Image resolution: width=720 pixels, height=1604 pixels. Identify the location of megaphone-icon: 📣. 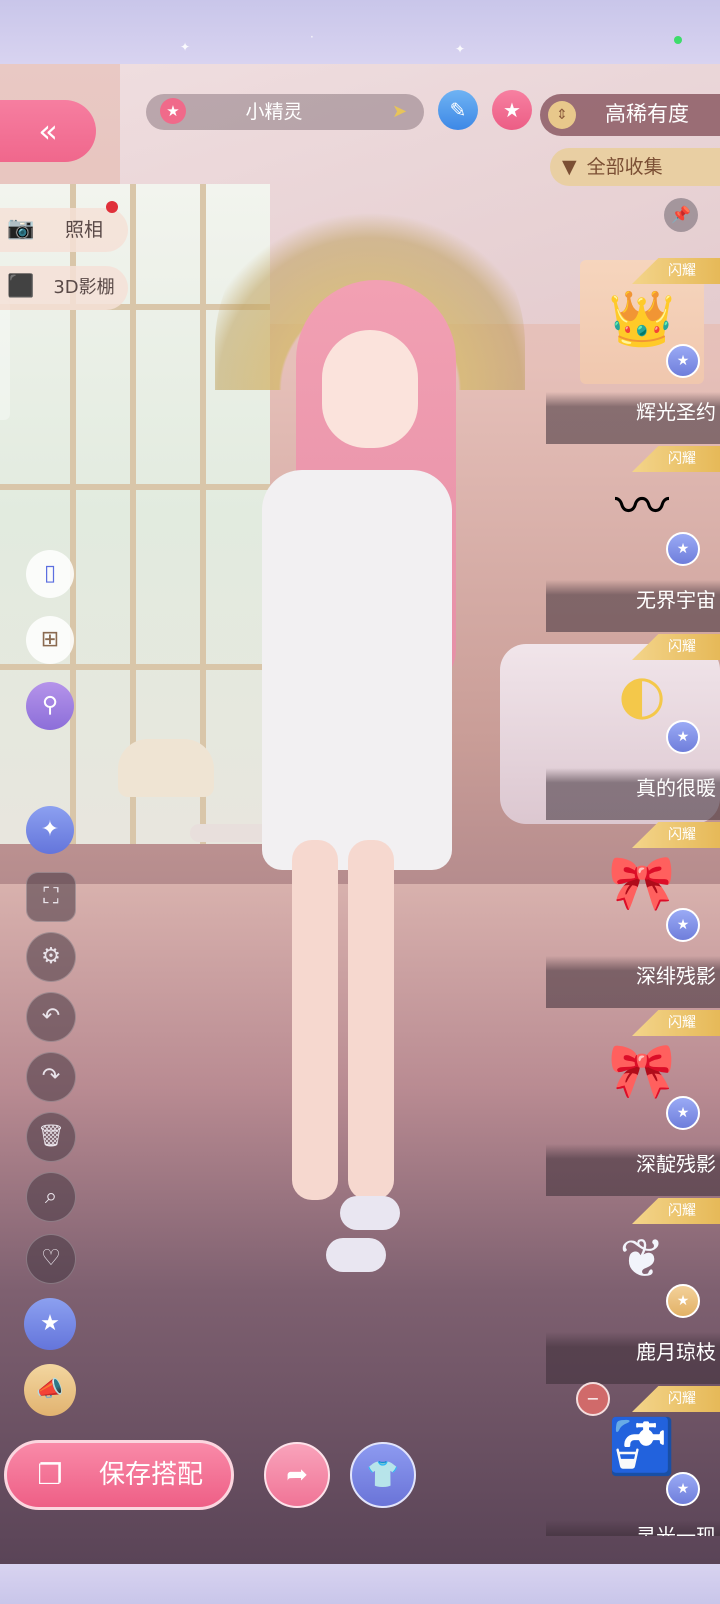
(50, 1389).